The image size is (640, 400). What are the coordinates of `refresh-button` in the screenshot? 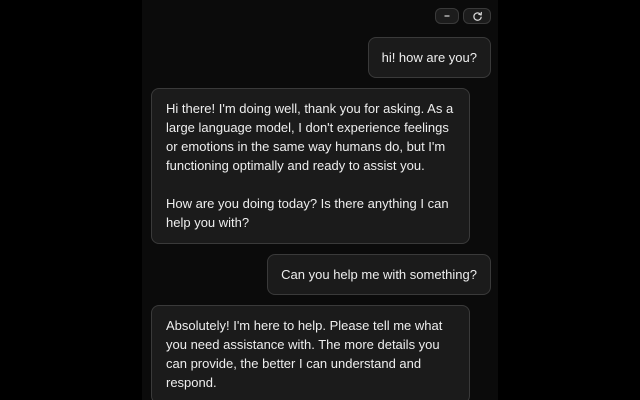 It's located at (477, 16).